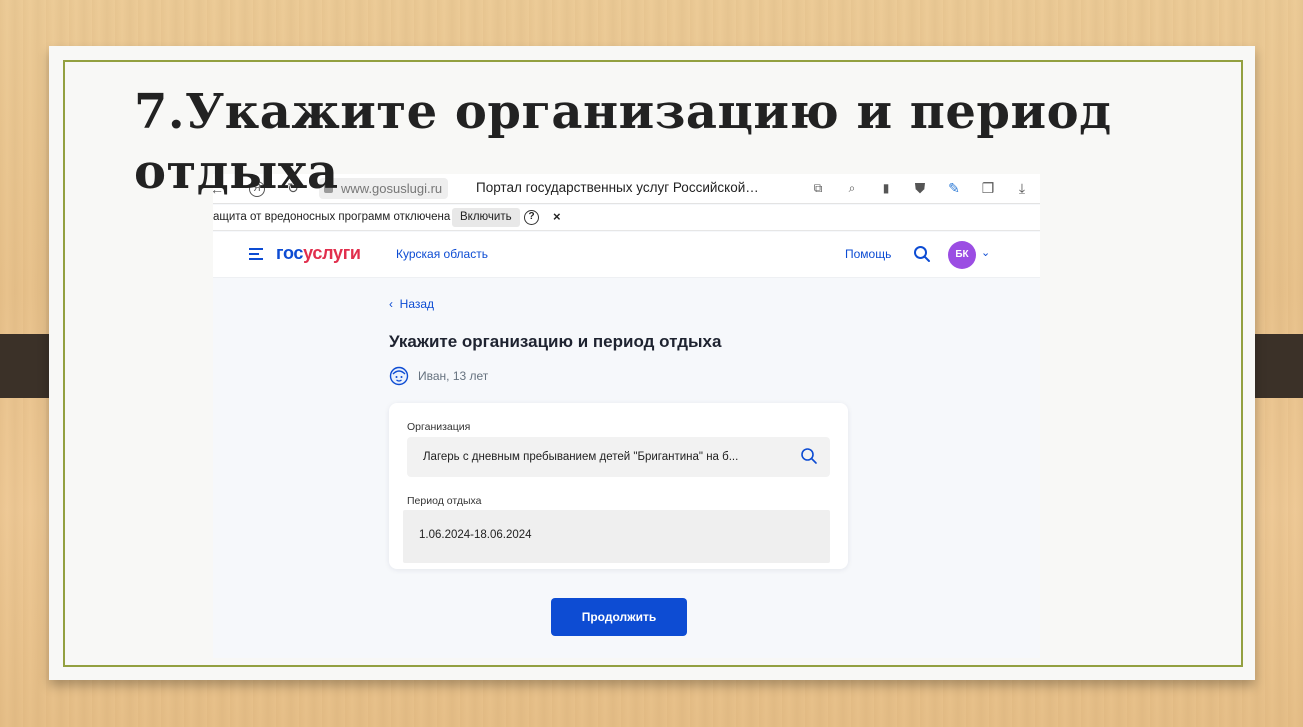 This screenshot has width=1303, height=727. I want to click on search-icon, so click(809, 456).